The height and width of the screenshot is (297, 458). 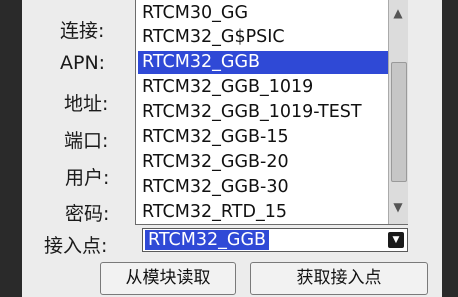 What do you see at coordinates (263, 162) in the screenshot?
I see `dropdown-option: RTCM32_GGB-20` at bounding box center [263, 162].